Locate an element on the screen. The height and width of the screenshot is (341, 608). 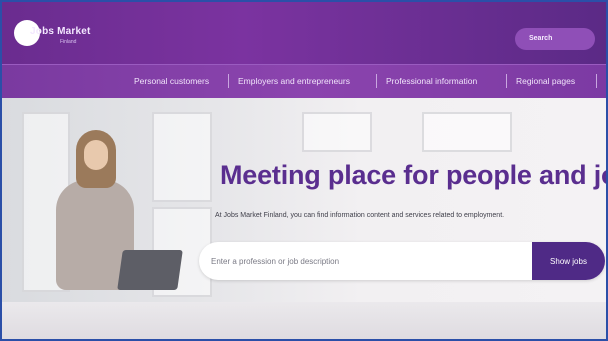
logo-text: Jobs Market is located at coordinates (60, 31).